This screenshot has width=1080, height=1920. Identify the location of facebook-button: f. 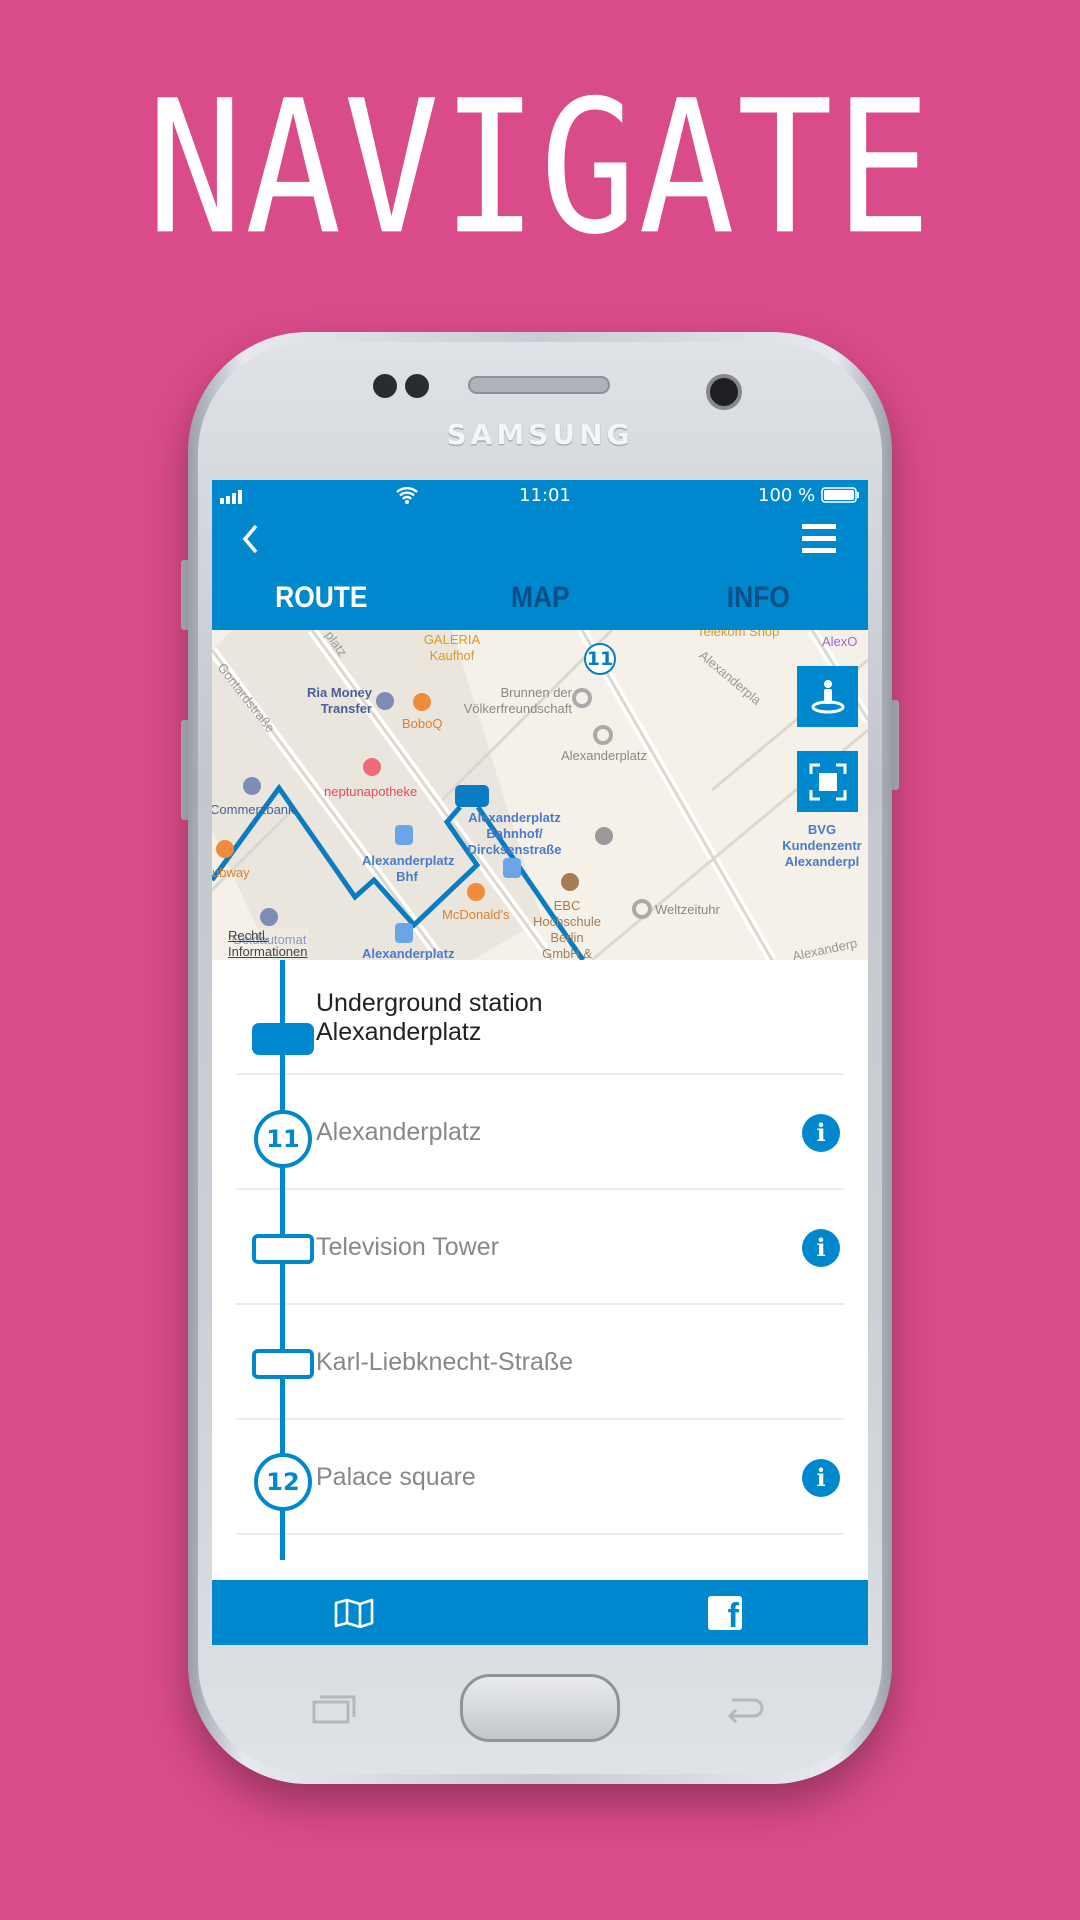
(725, 1613).